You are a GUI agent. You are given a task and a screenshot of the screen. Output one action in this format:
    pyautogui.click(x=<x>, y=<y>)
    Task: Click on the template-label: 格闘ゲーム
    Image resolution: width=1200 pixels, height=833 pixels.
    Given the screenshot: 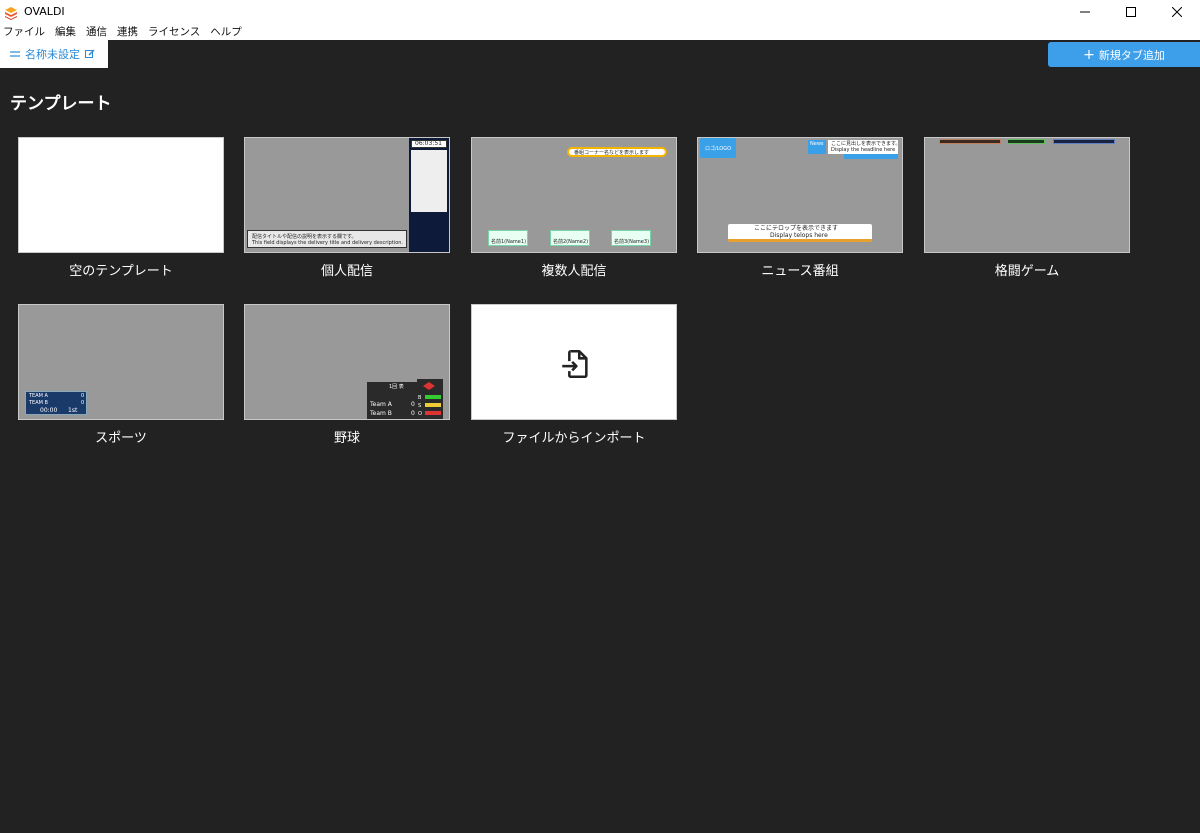 What is the action you would take?
    pyautogui.click(x=1027, y=271)
    